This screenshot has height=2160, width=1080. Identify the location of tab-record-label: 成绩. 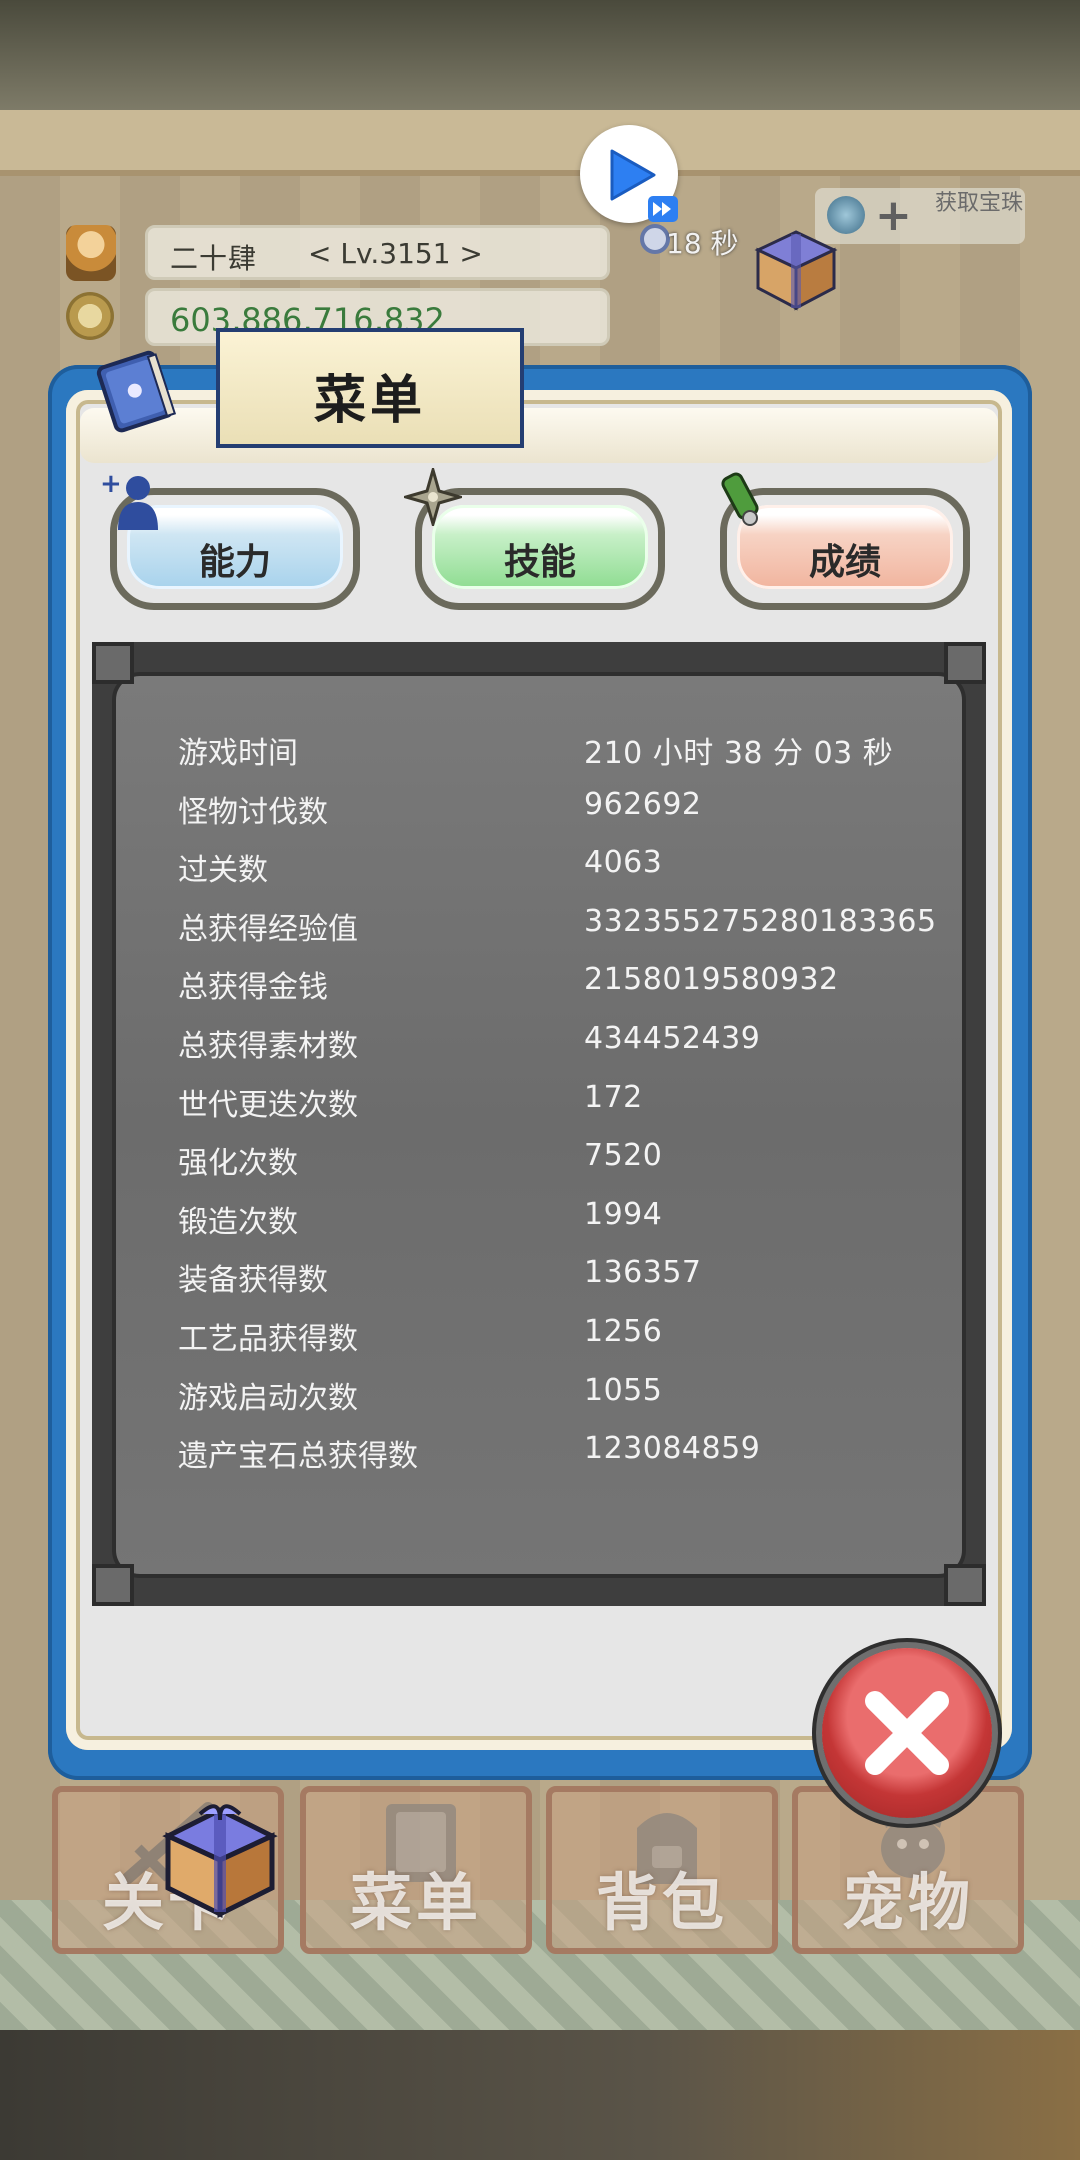
(844, 562).